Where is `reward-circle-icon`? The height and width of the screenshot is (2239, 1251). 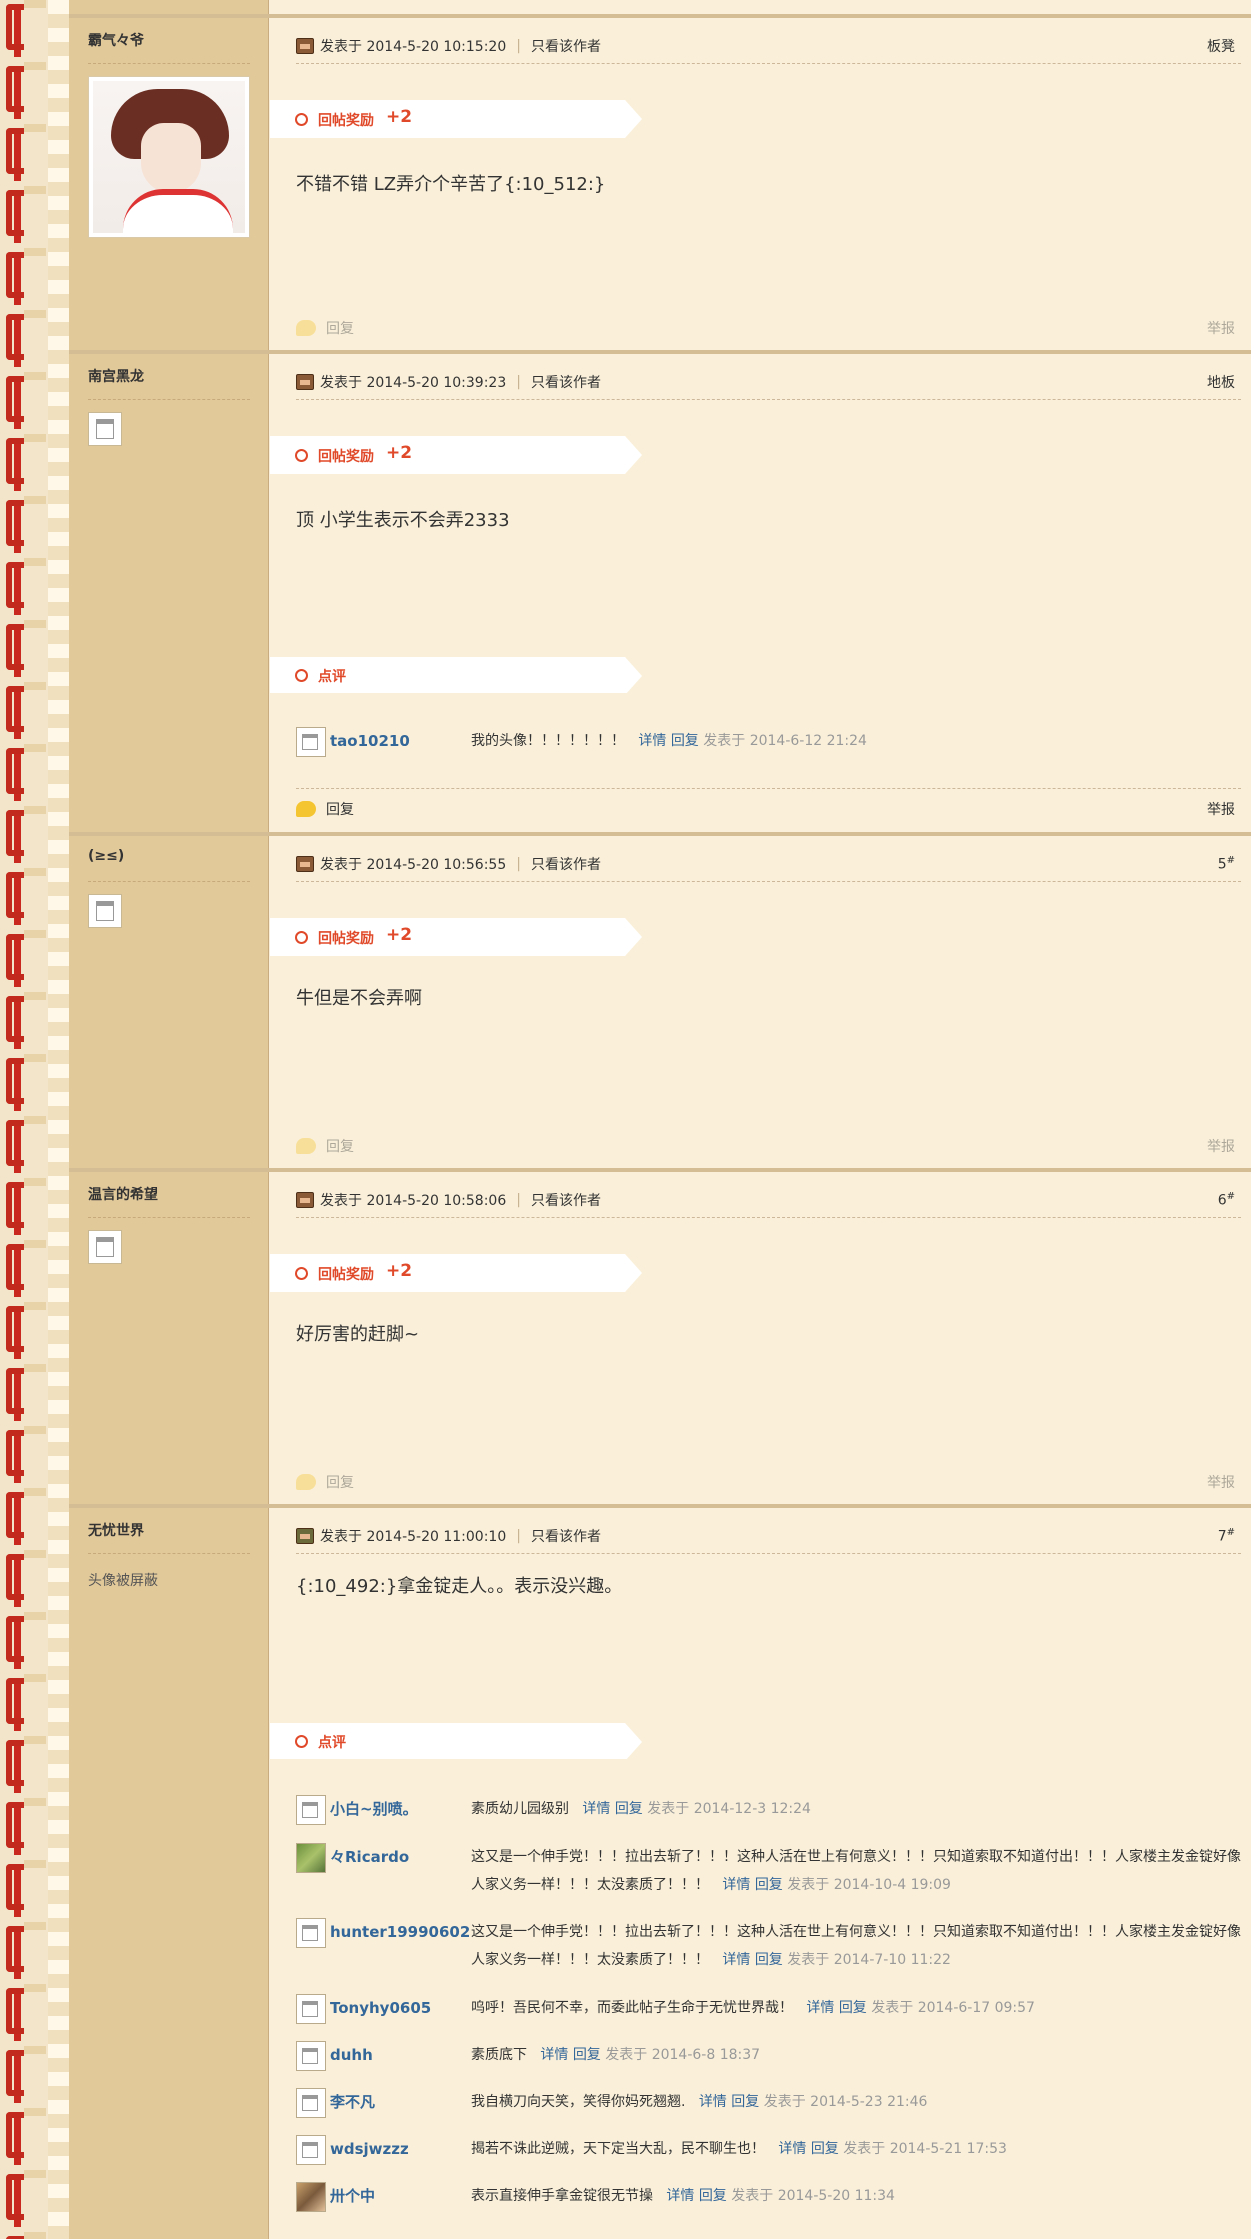
reward-circle-icon is located at coordinates (301, 937).